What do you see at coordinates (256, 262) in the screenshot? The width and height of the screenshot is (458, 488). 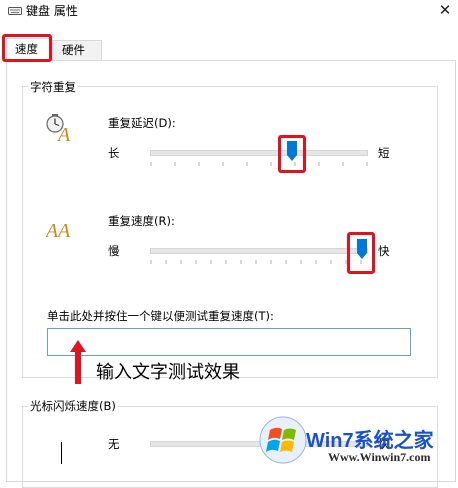 I see `repeat-rate-ticks` at bounding box center [256, 262].